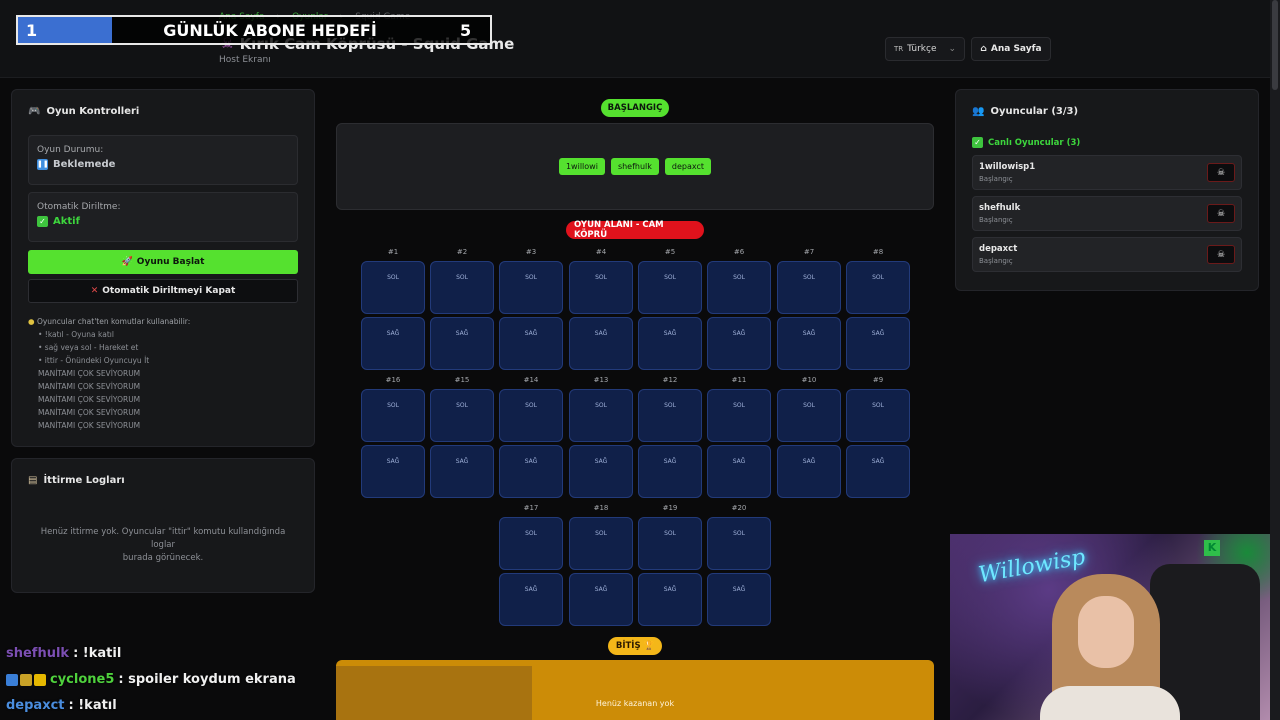  I want to click on start-game-label: Oyunu Başlat, so click(170, 262).